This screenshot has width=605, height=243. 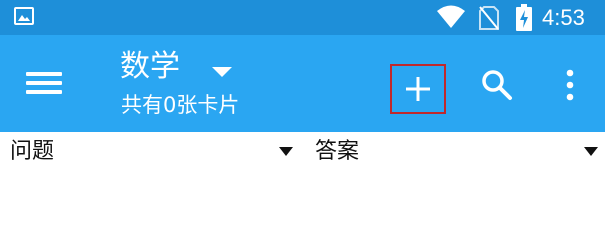 What do you see at coordinates (570, 85) in the screenshot?
I see `more-vert-icon` at bounding box center [570, 85].